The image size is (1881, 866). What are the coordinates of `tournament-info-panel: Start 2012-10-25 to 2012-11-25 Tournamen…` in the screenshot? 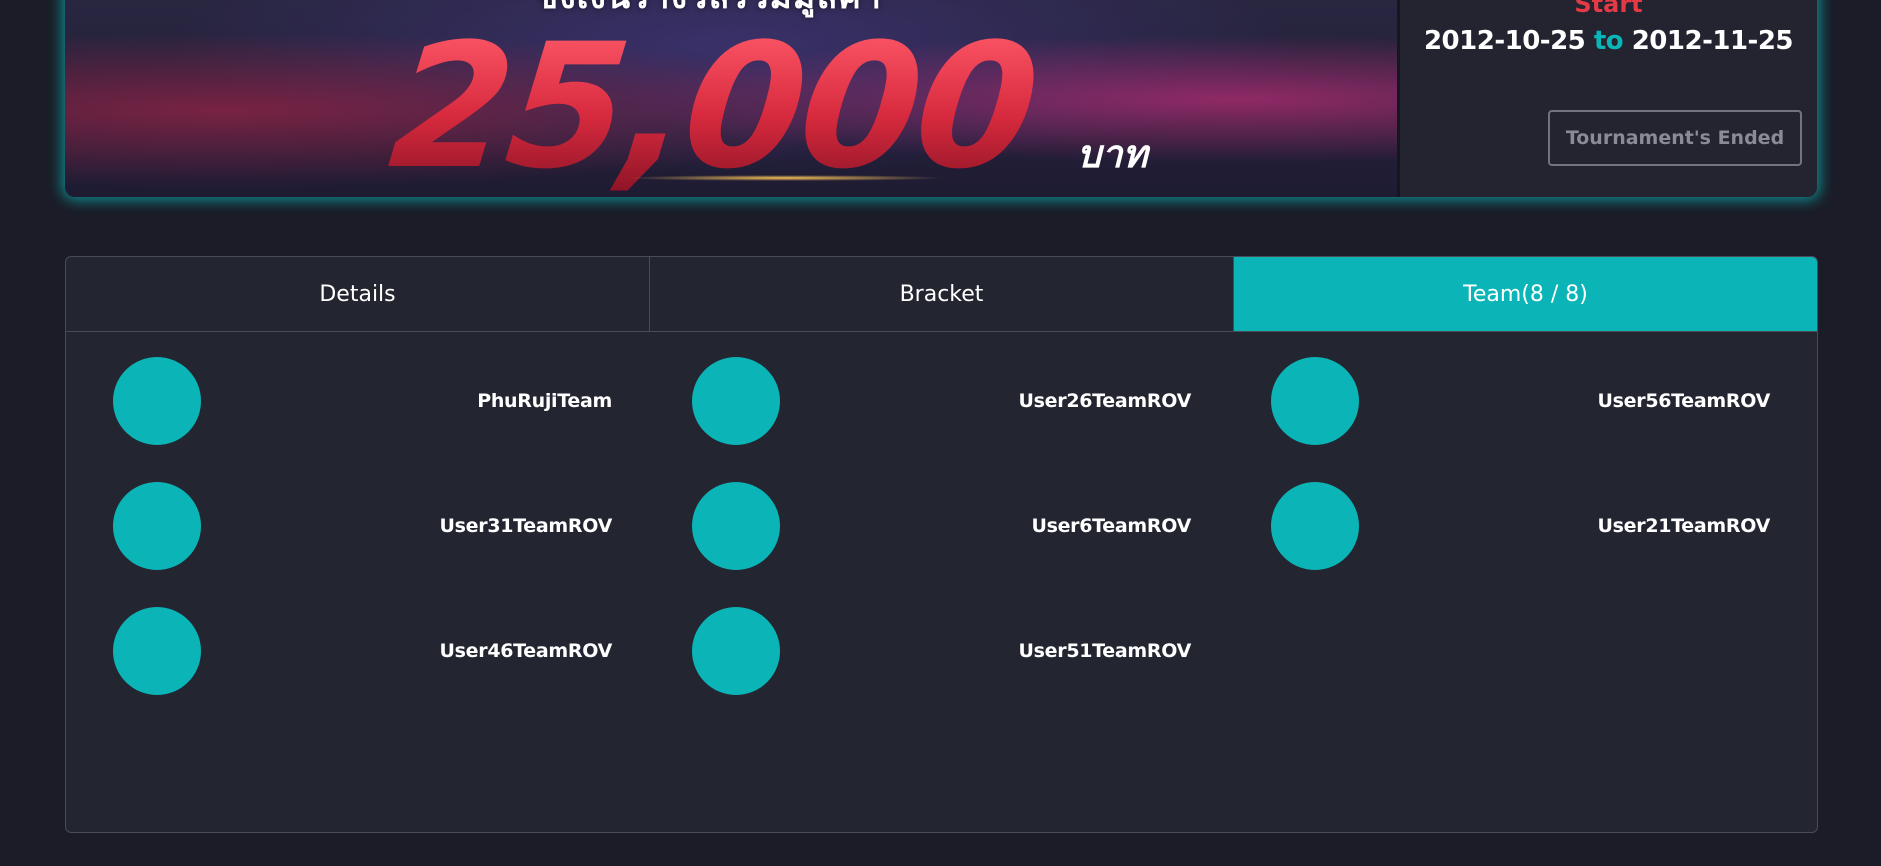 It's located at (1607, 98).